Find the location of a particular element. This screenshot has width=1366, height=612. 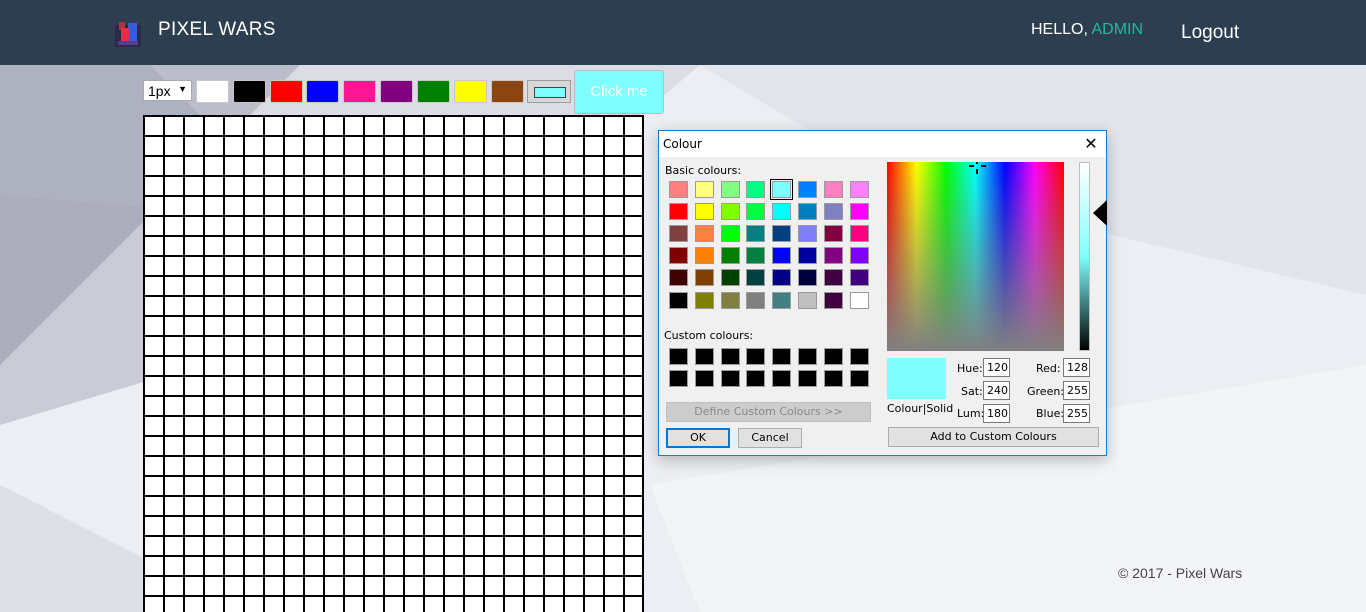

define-custom-colours-button: Define Custom Colours >> is located at coordinates (768, 412).